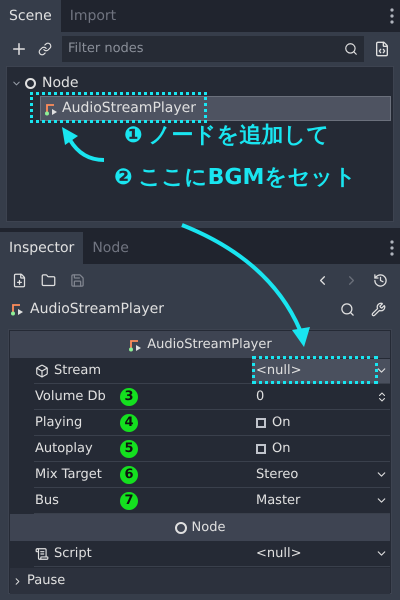 This screenshot has width=400, height=600. Describe the element at coordinates (42, 248) in the screenshot. I see `tab: Inspector` at that location.